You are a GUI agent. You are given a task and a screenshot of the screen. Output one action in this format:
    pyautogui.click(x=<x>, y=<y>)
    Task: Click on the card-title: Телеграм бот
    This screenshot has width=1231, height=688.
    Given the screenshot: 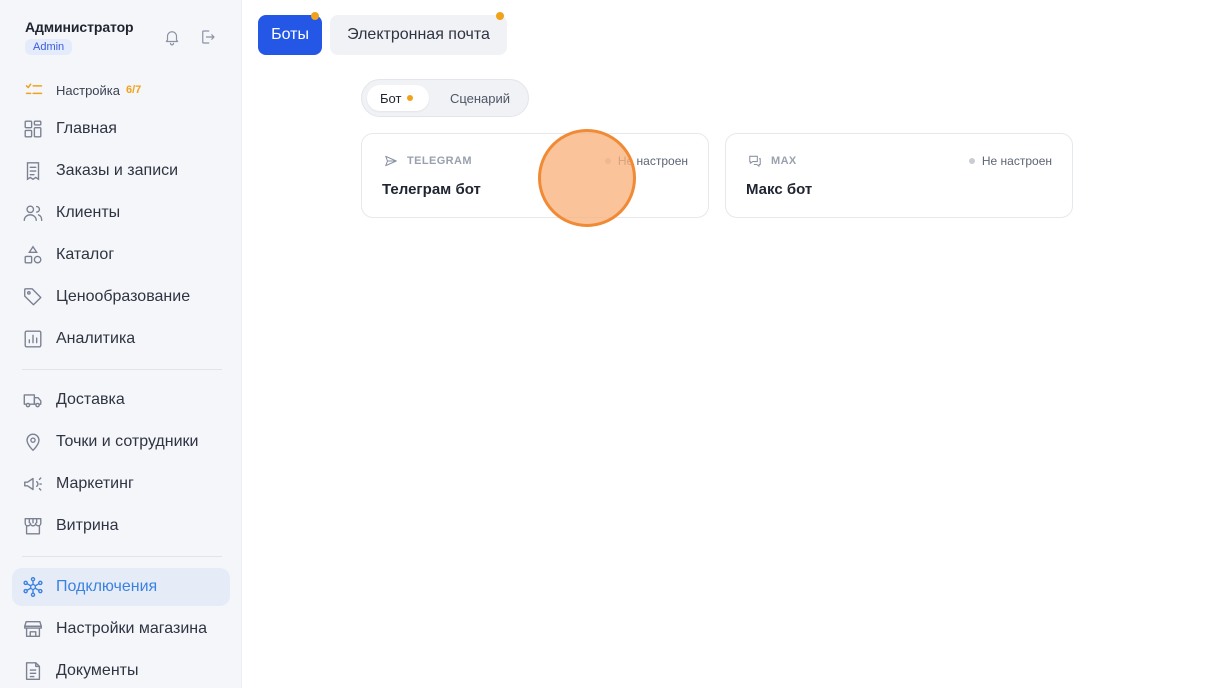 What is the action you would take?
    pyautogui.click(x=431, y=189)
    